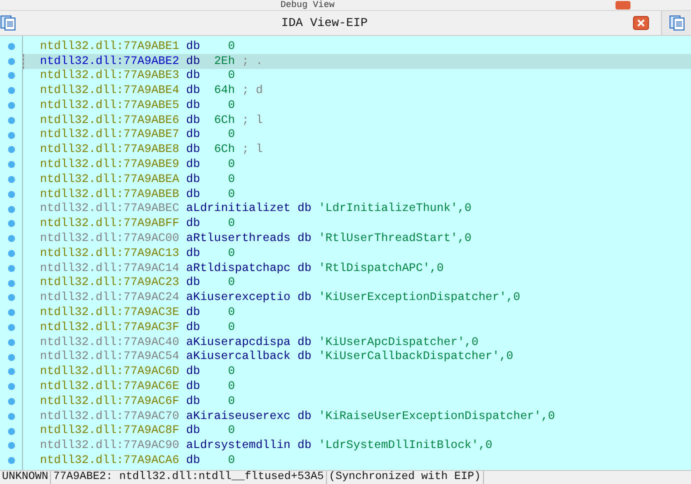 The width and height of the screenshot is (691, 484). What do you see at coordinates (437, 416) in the screenshot?
I see `string-value: 'KiRaiseUserExceptionDispatcher',0` at bounding box center [437, 416].